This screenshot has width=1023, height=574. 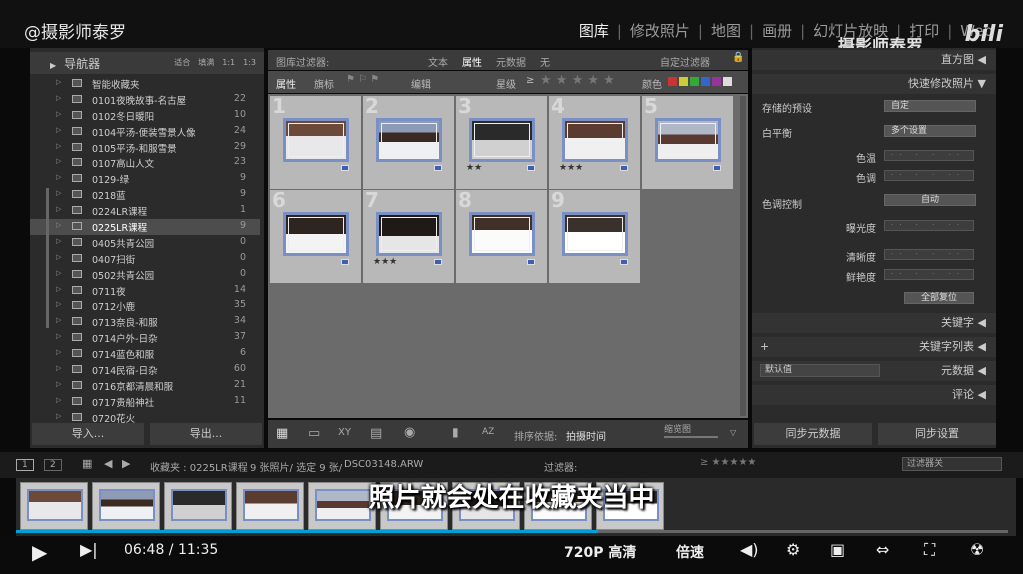 I want to click on navigator-zoom-3: 1:3, so click(x=249, y=62).